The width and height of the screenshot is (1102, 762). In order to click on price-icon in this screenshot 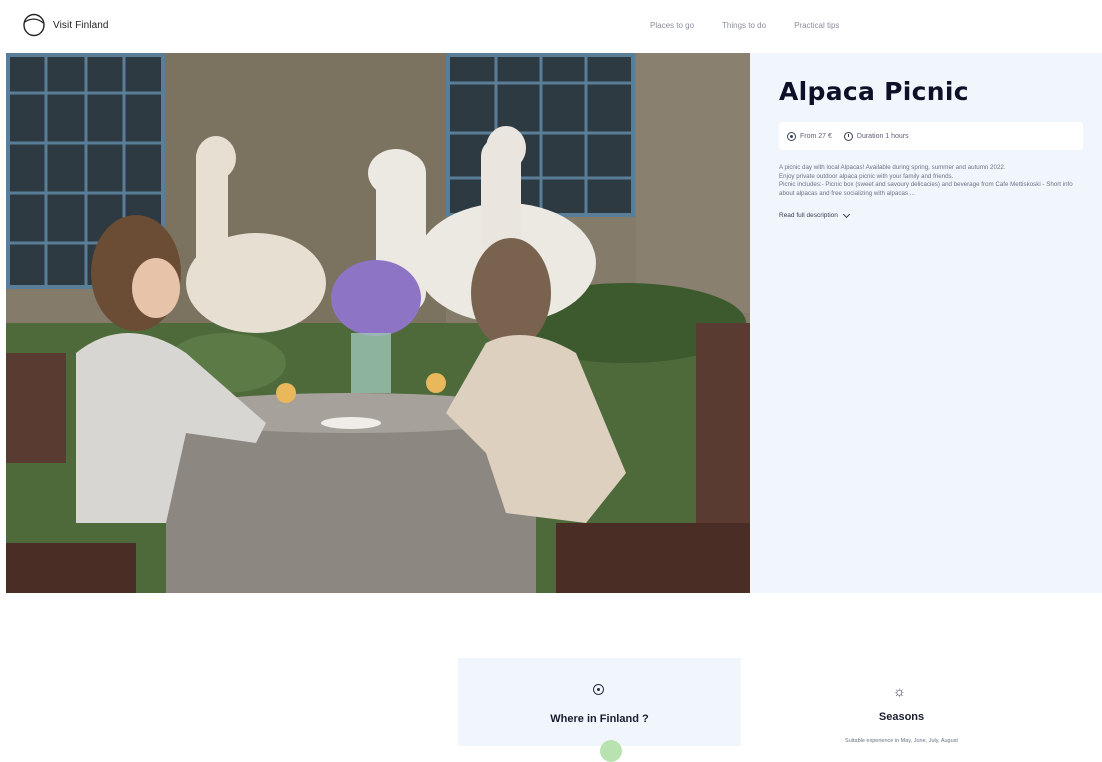, I will do `click(791, 136)`.